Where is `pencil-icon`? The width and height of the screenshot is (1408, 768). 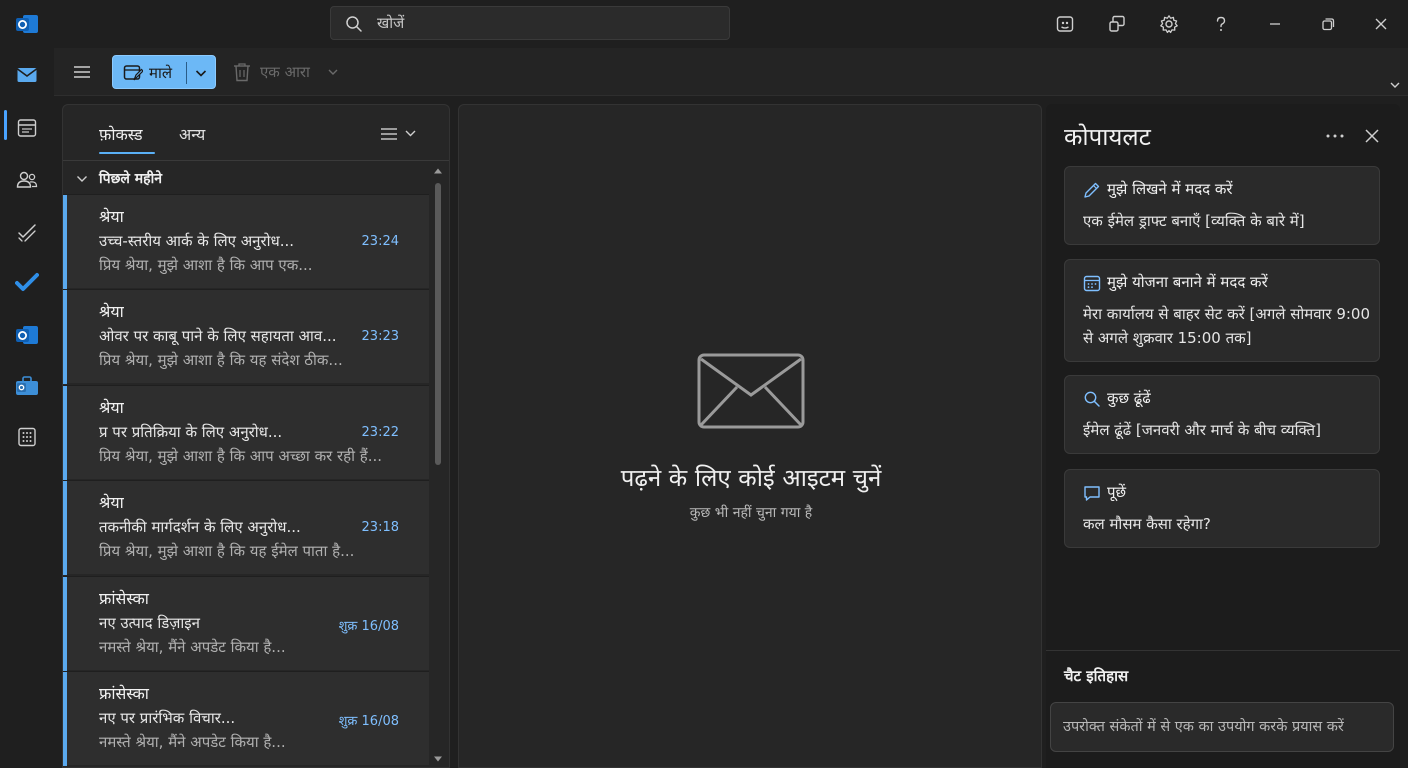 pencil-icon is located at coordinates (1092, 190).